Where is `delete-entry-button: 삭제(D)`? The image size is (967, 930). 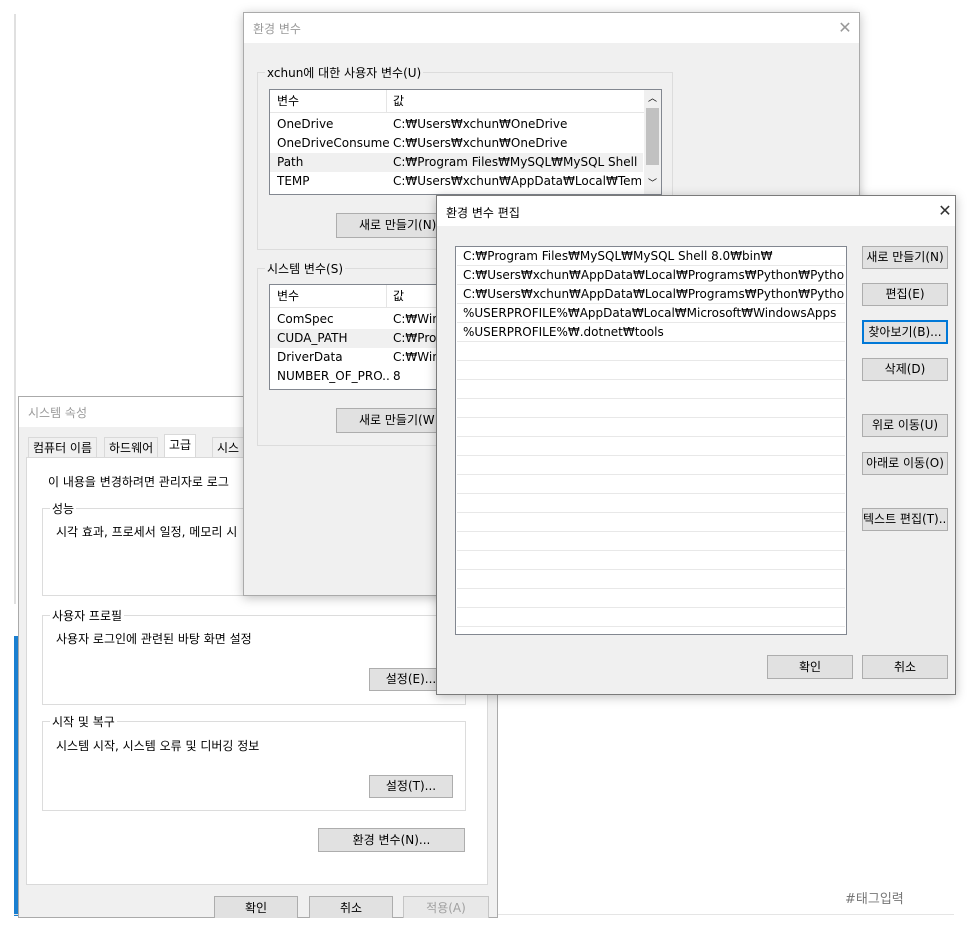 delete-entry-button: 삭제(D) is located at coordinates (905, 369).